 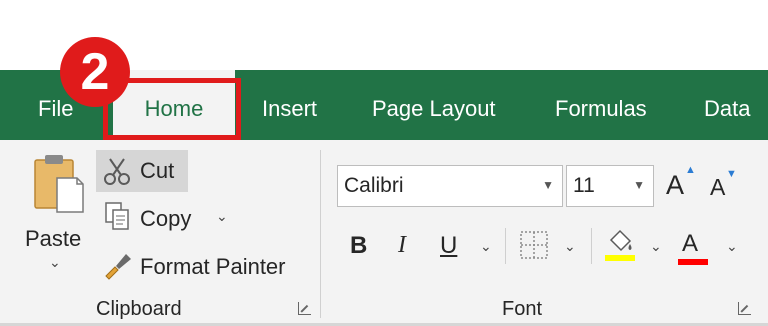 I want to click on clipboard-icon, so click(x=59, y=184).